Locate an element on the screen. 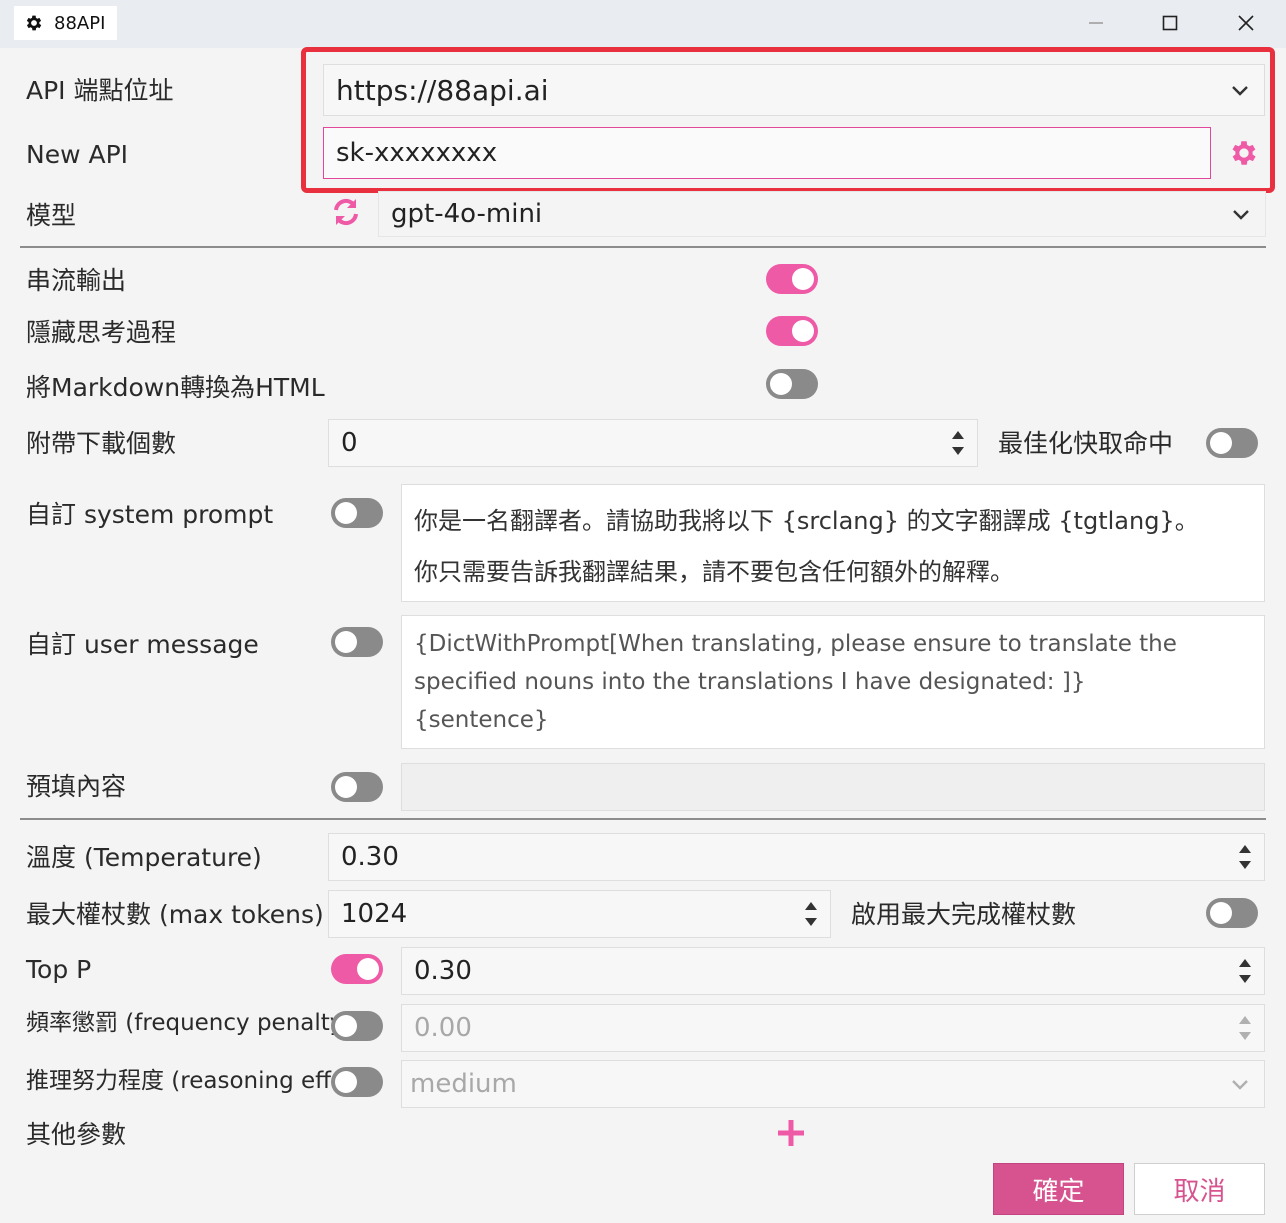  reasoning-effort-select: medium is located at coordinates (833, 1084).